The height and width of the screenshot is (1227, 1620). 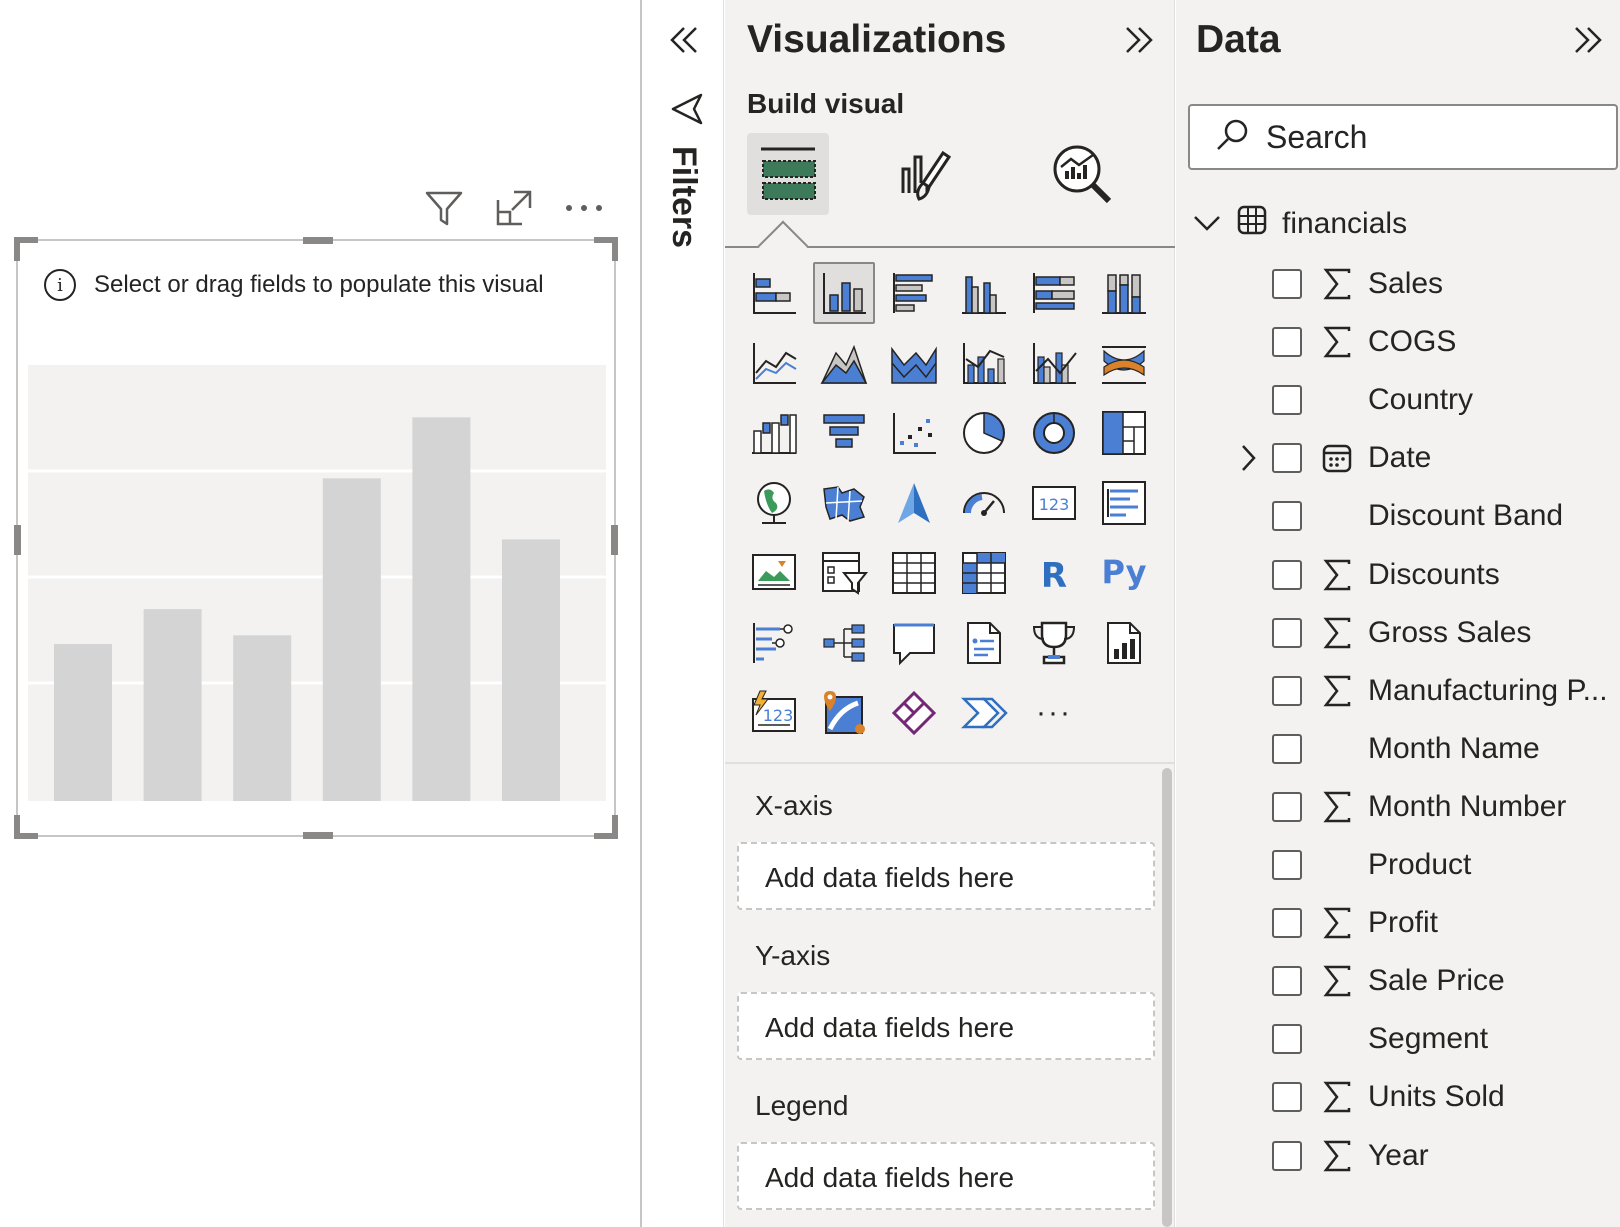 I want to click on kpi-icon, so click(x=774, y=573).